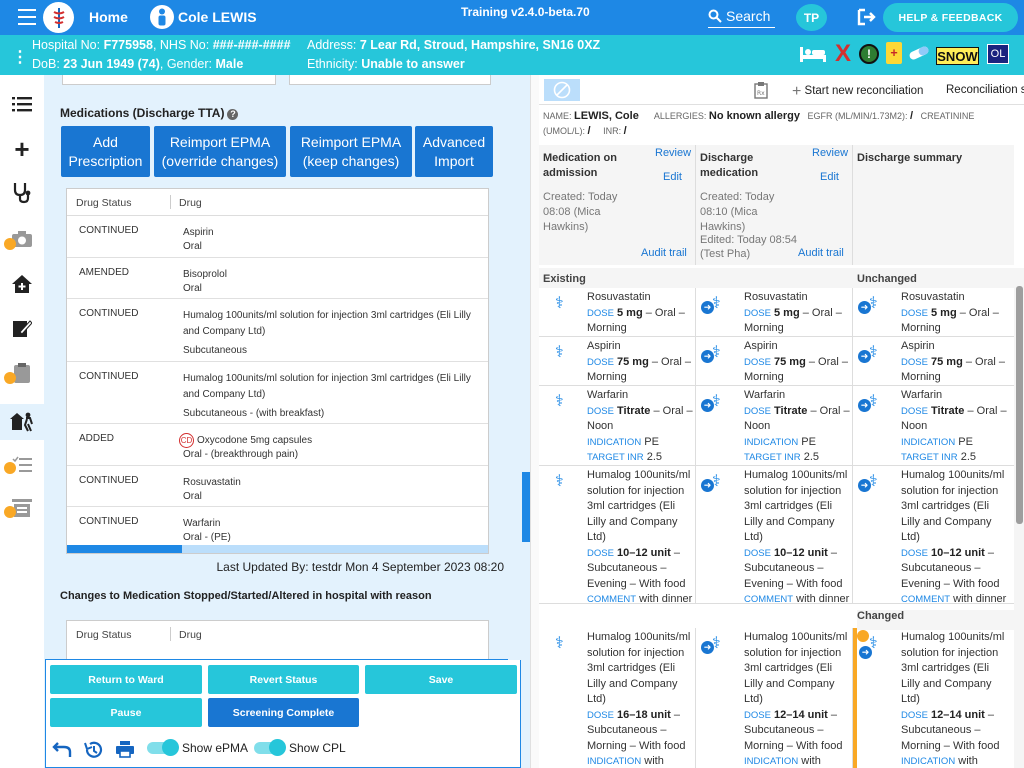  What do you see at coordinates (233, 114) in the screenshot?
I see `help-icon: ?` at bounding box center [233, 114].